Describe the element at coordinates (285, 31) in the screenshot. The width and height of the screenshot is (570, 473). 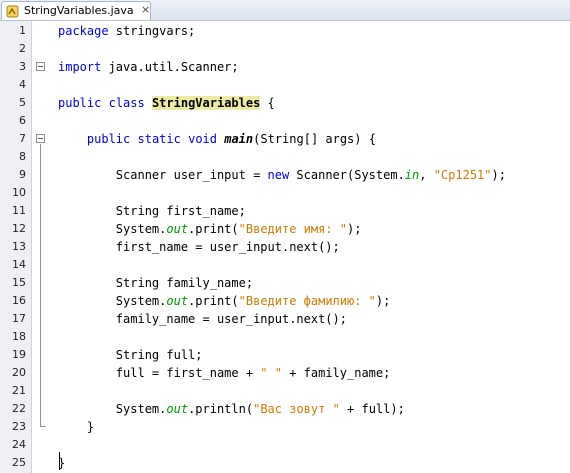
I see `code-line: 1 package stringvars;` at that location.